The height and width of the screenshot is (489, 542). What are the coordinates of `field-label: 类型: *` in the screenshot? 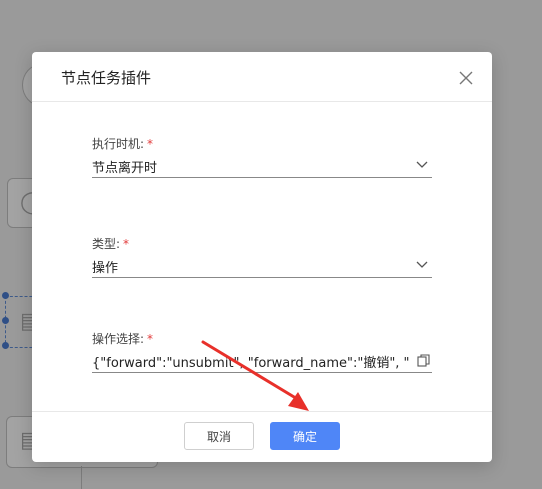 It's located at (111, 244).